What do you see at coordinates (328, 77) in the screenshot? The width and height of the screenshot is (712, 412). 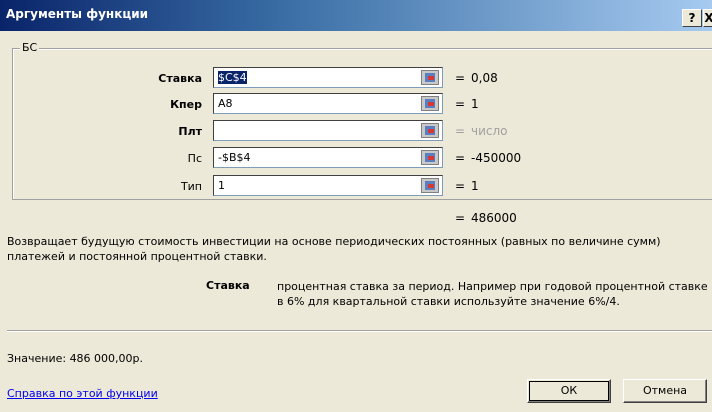 I see `argument-input-stavka: $C$4` at bounding box center [328, 77].